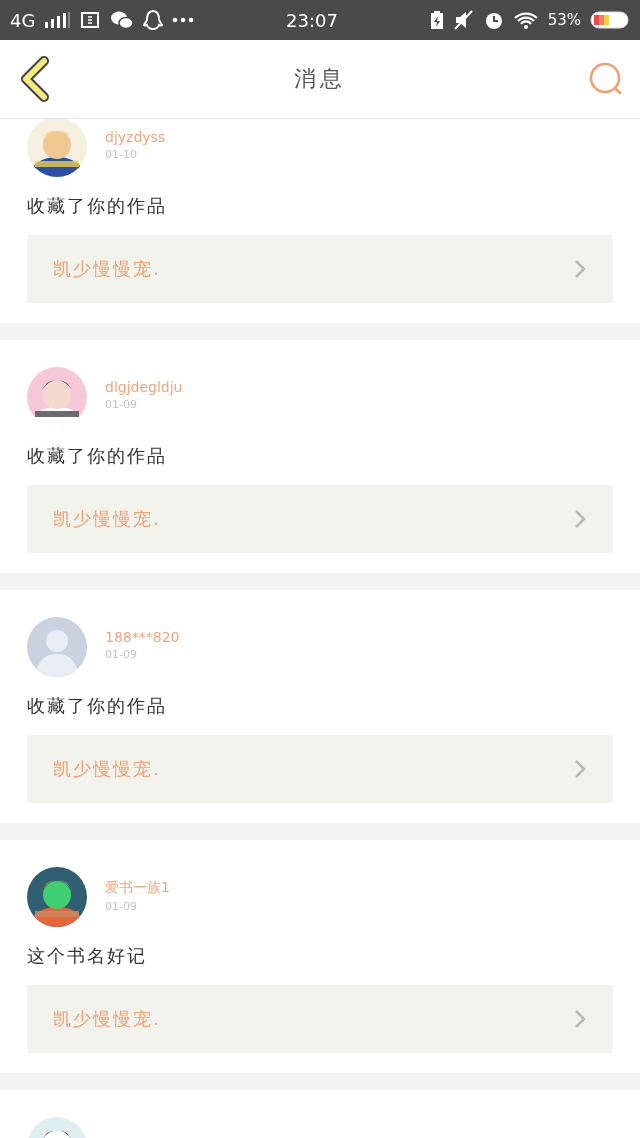  I want to click on battery-icon, so click(610, 20).